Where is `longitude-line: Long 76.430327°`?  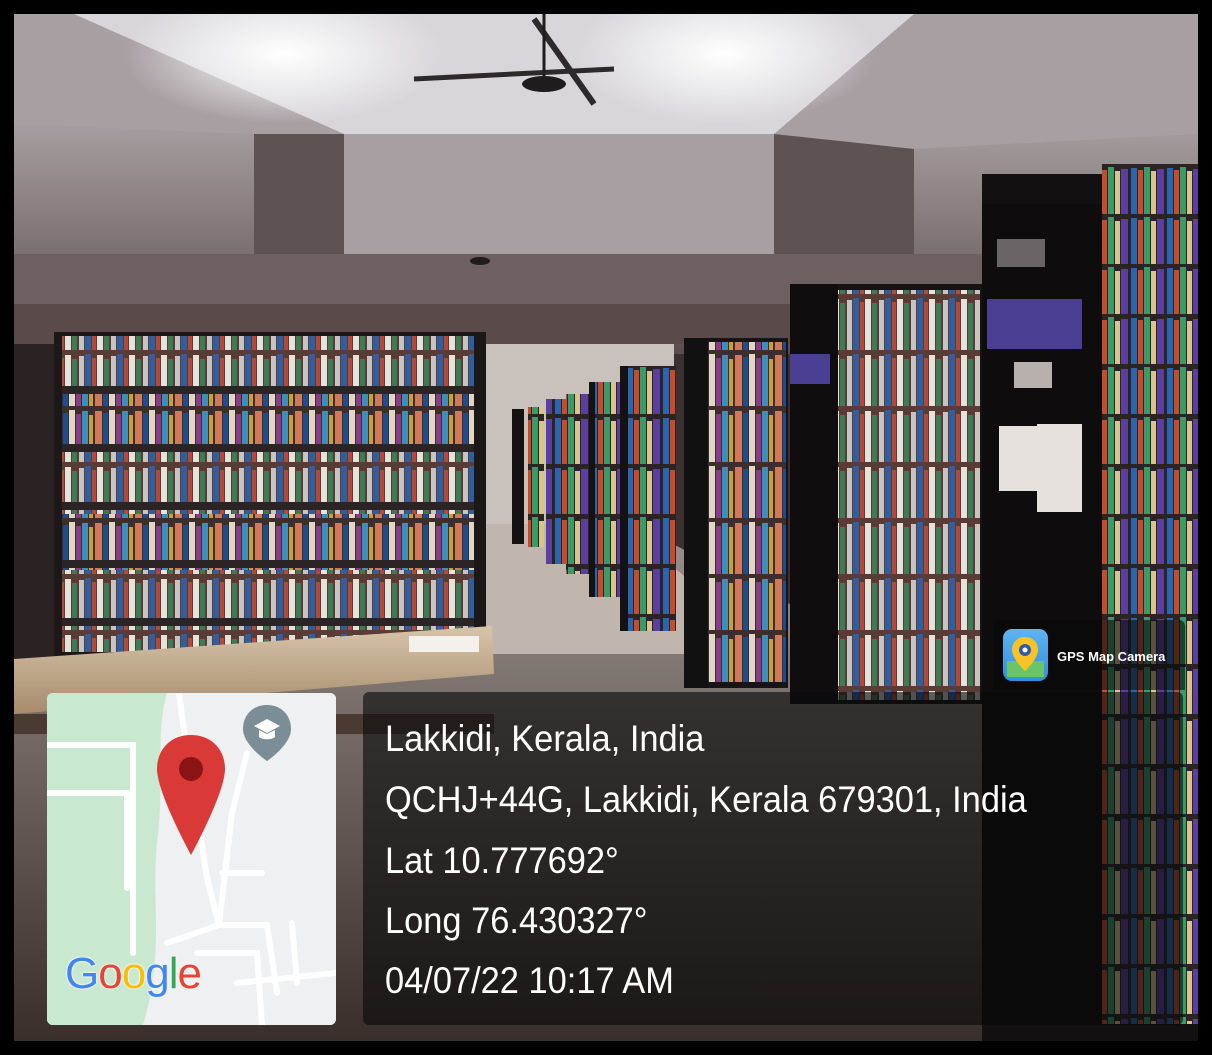 longitude-line: Long 76.430327° is located at coordinates (516, 920).